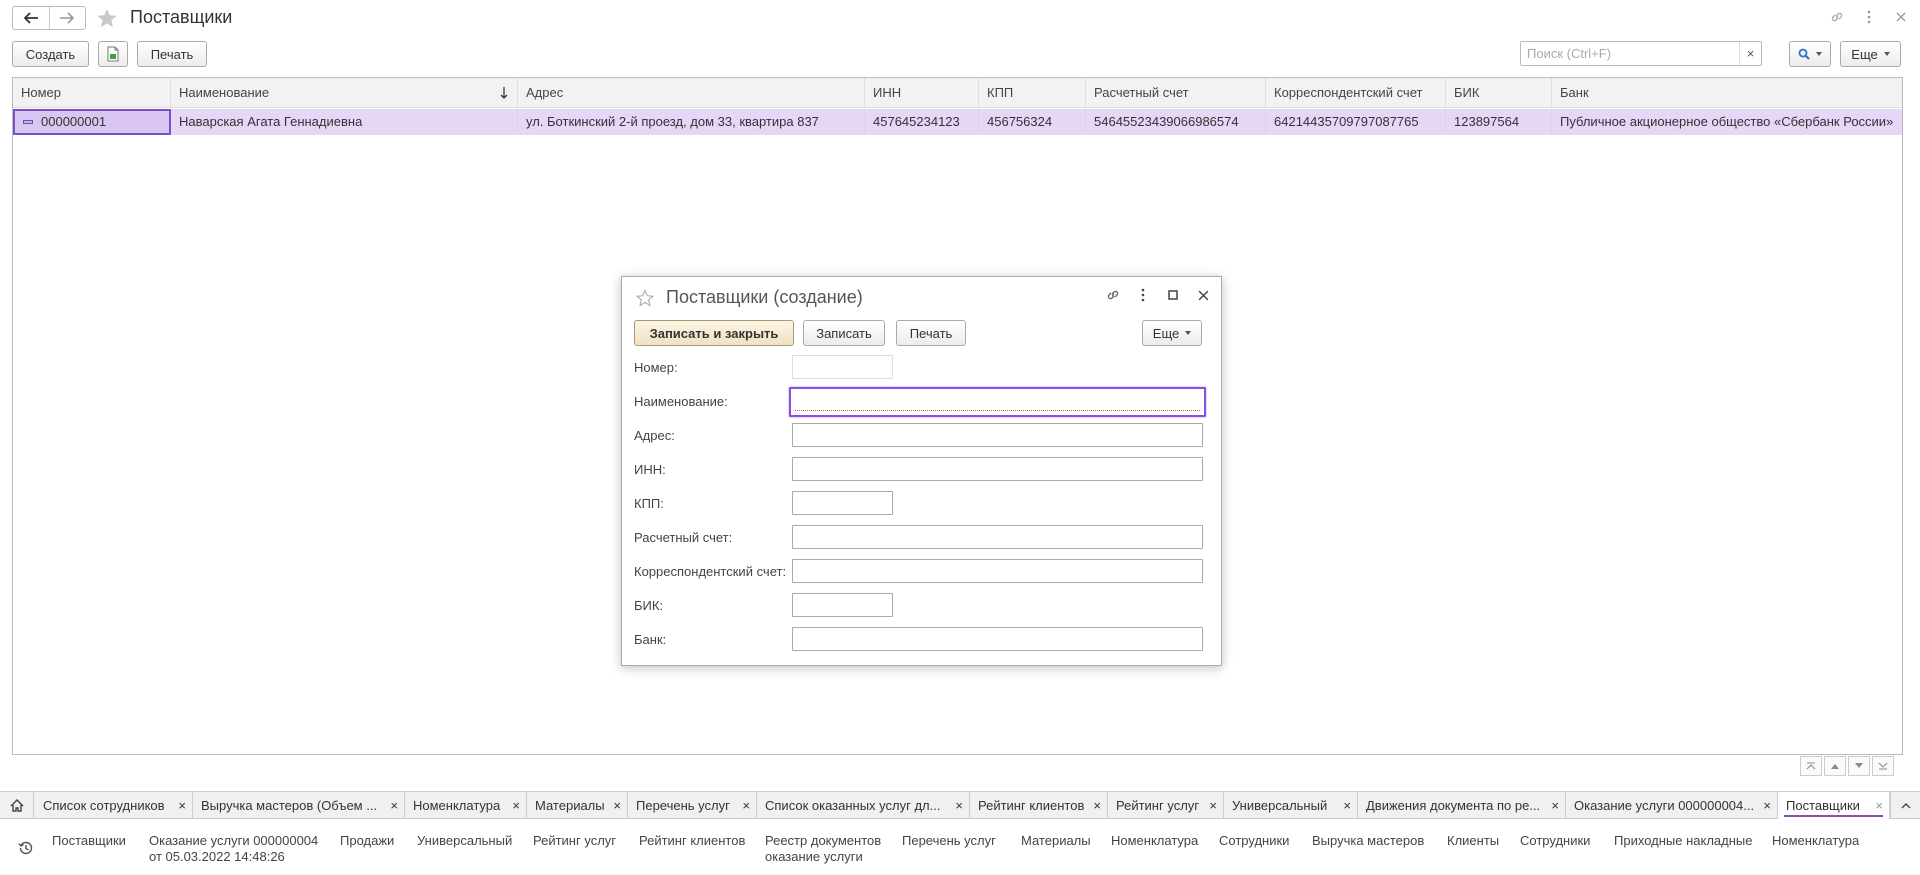  Describe the element at coordinates (1176, 93) in the screenshot. I see `column-header-account: Расчетный счет` at that location.